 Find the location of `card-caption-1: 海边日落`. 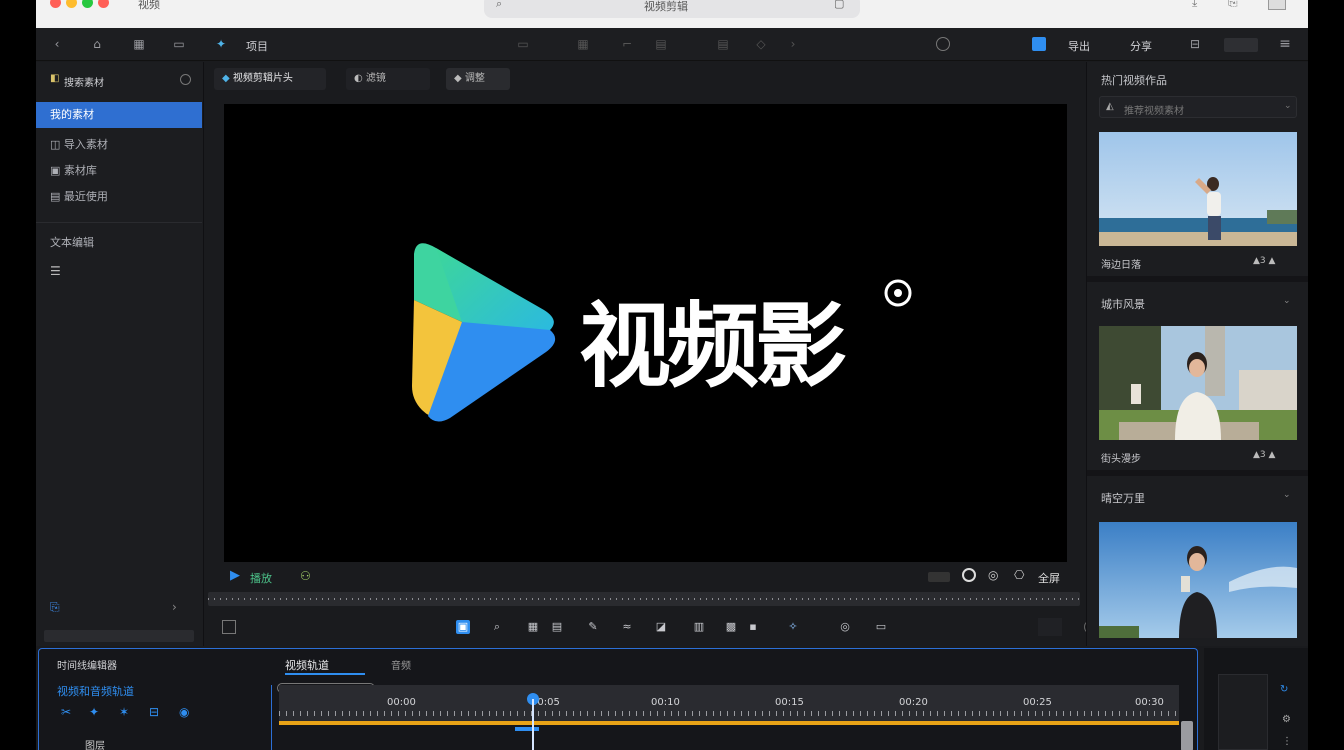

card-caption-1: 海边日落 is located at coordinates (1121, 265).